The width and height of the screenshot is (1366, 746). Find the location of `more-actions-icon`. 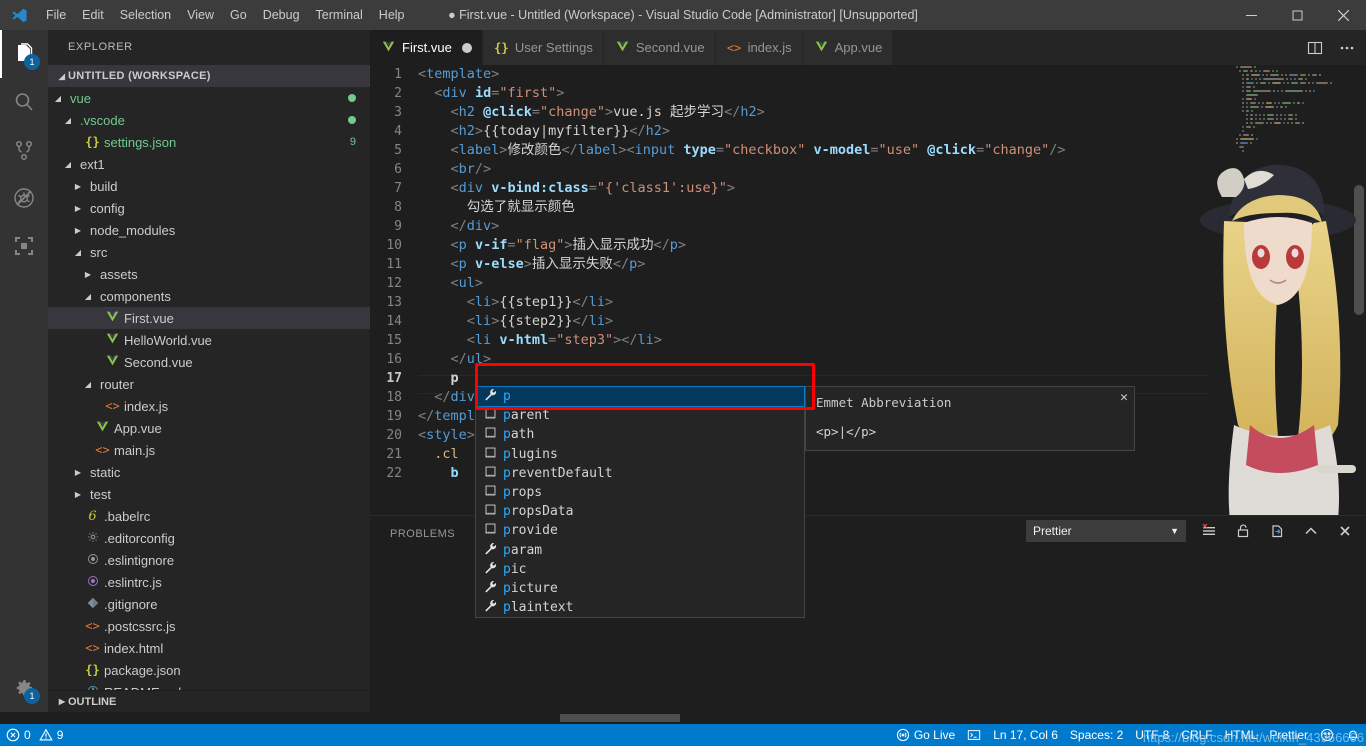

more-actions-icon is located at coordinates (1347, 48).